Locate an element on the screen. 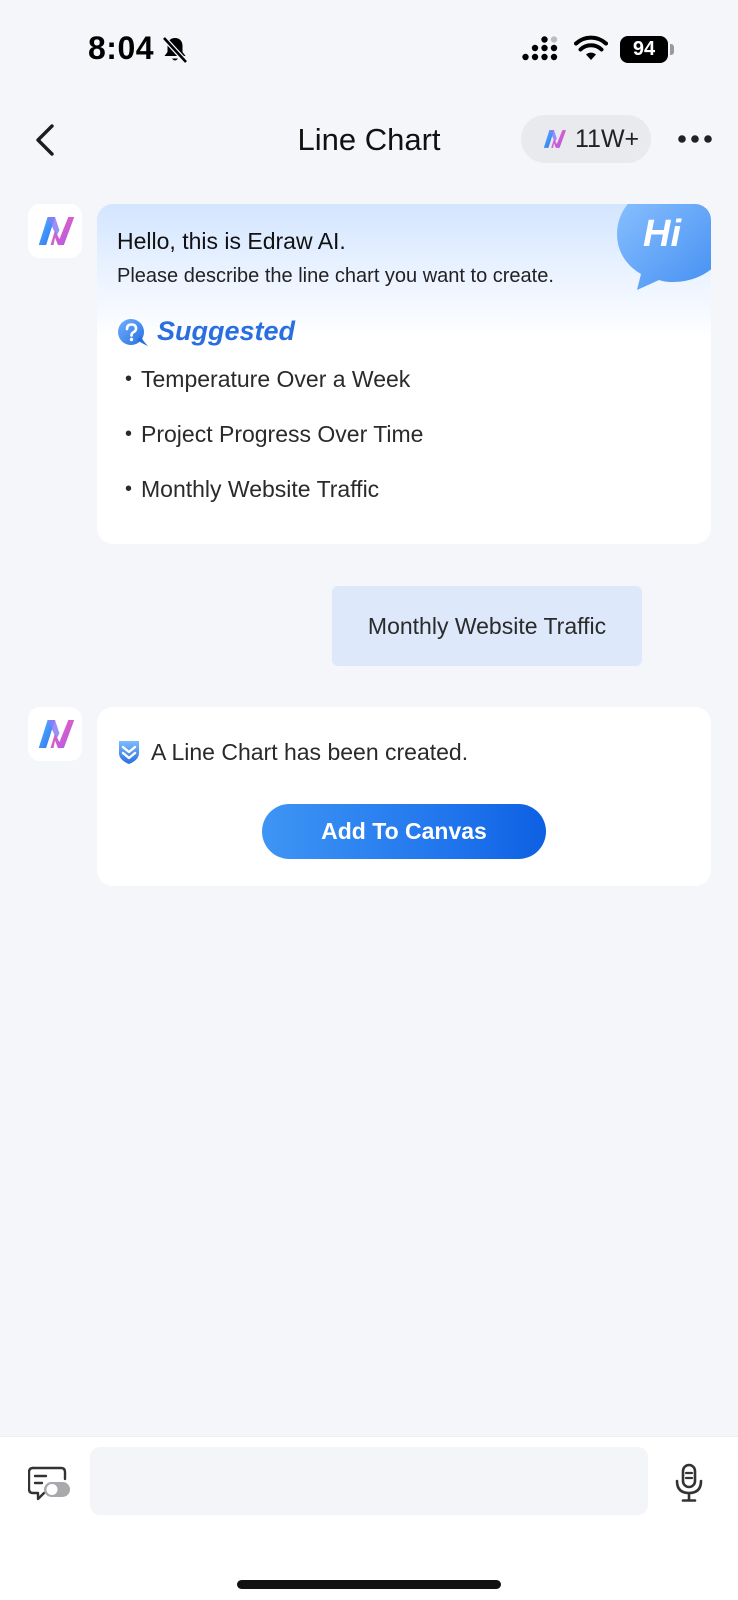  suggestion-item: • Temperature Over a Week is located at coordinates (267, 379).